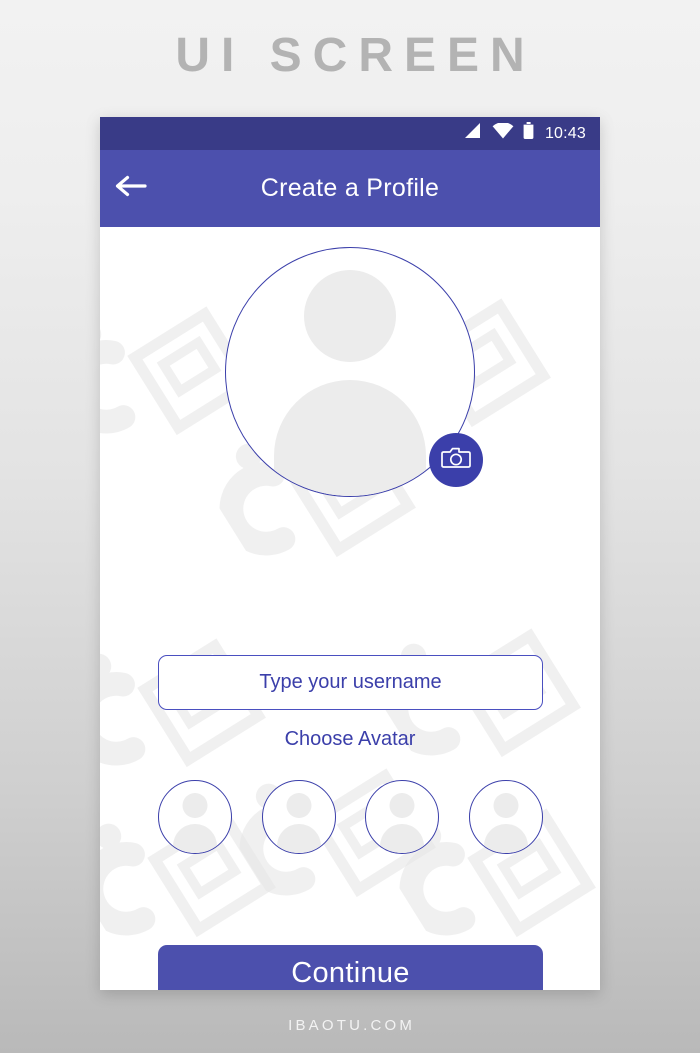  I want to click on poster-title: UI SCREEN, so click(355, 55).